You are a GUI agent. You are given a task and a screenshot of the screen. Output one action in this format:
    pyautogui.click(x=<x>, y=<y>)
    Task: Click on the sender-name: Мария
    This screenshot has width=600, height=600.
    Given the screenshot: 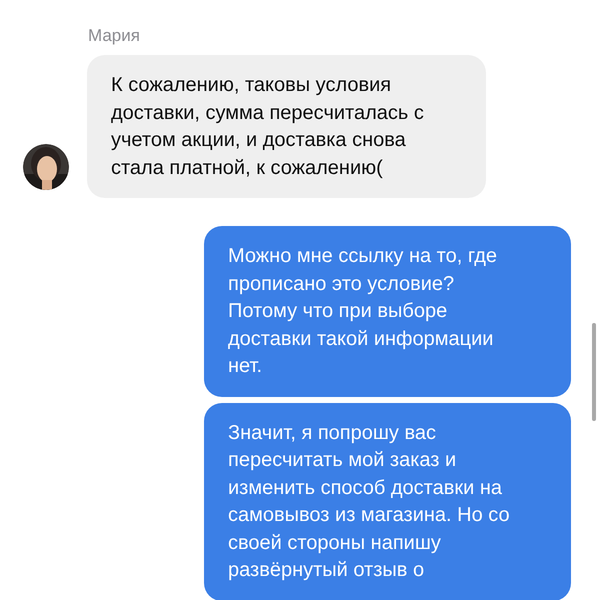 What is the action you would take?
    pyautogui.click(x=114, y=36)
    